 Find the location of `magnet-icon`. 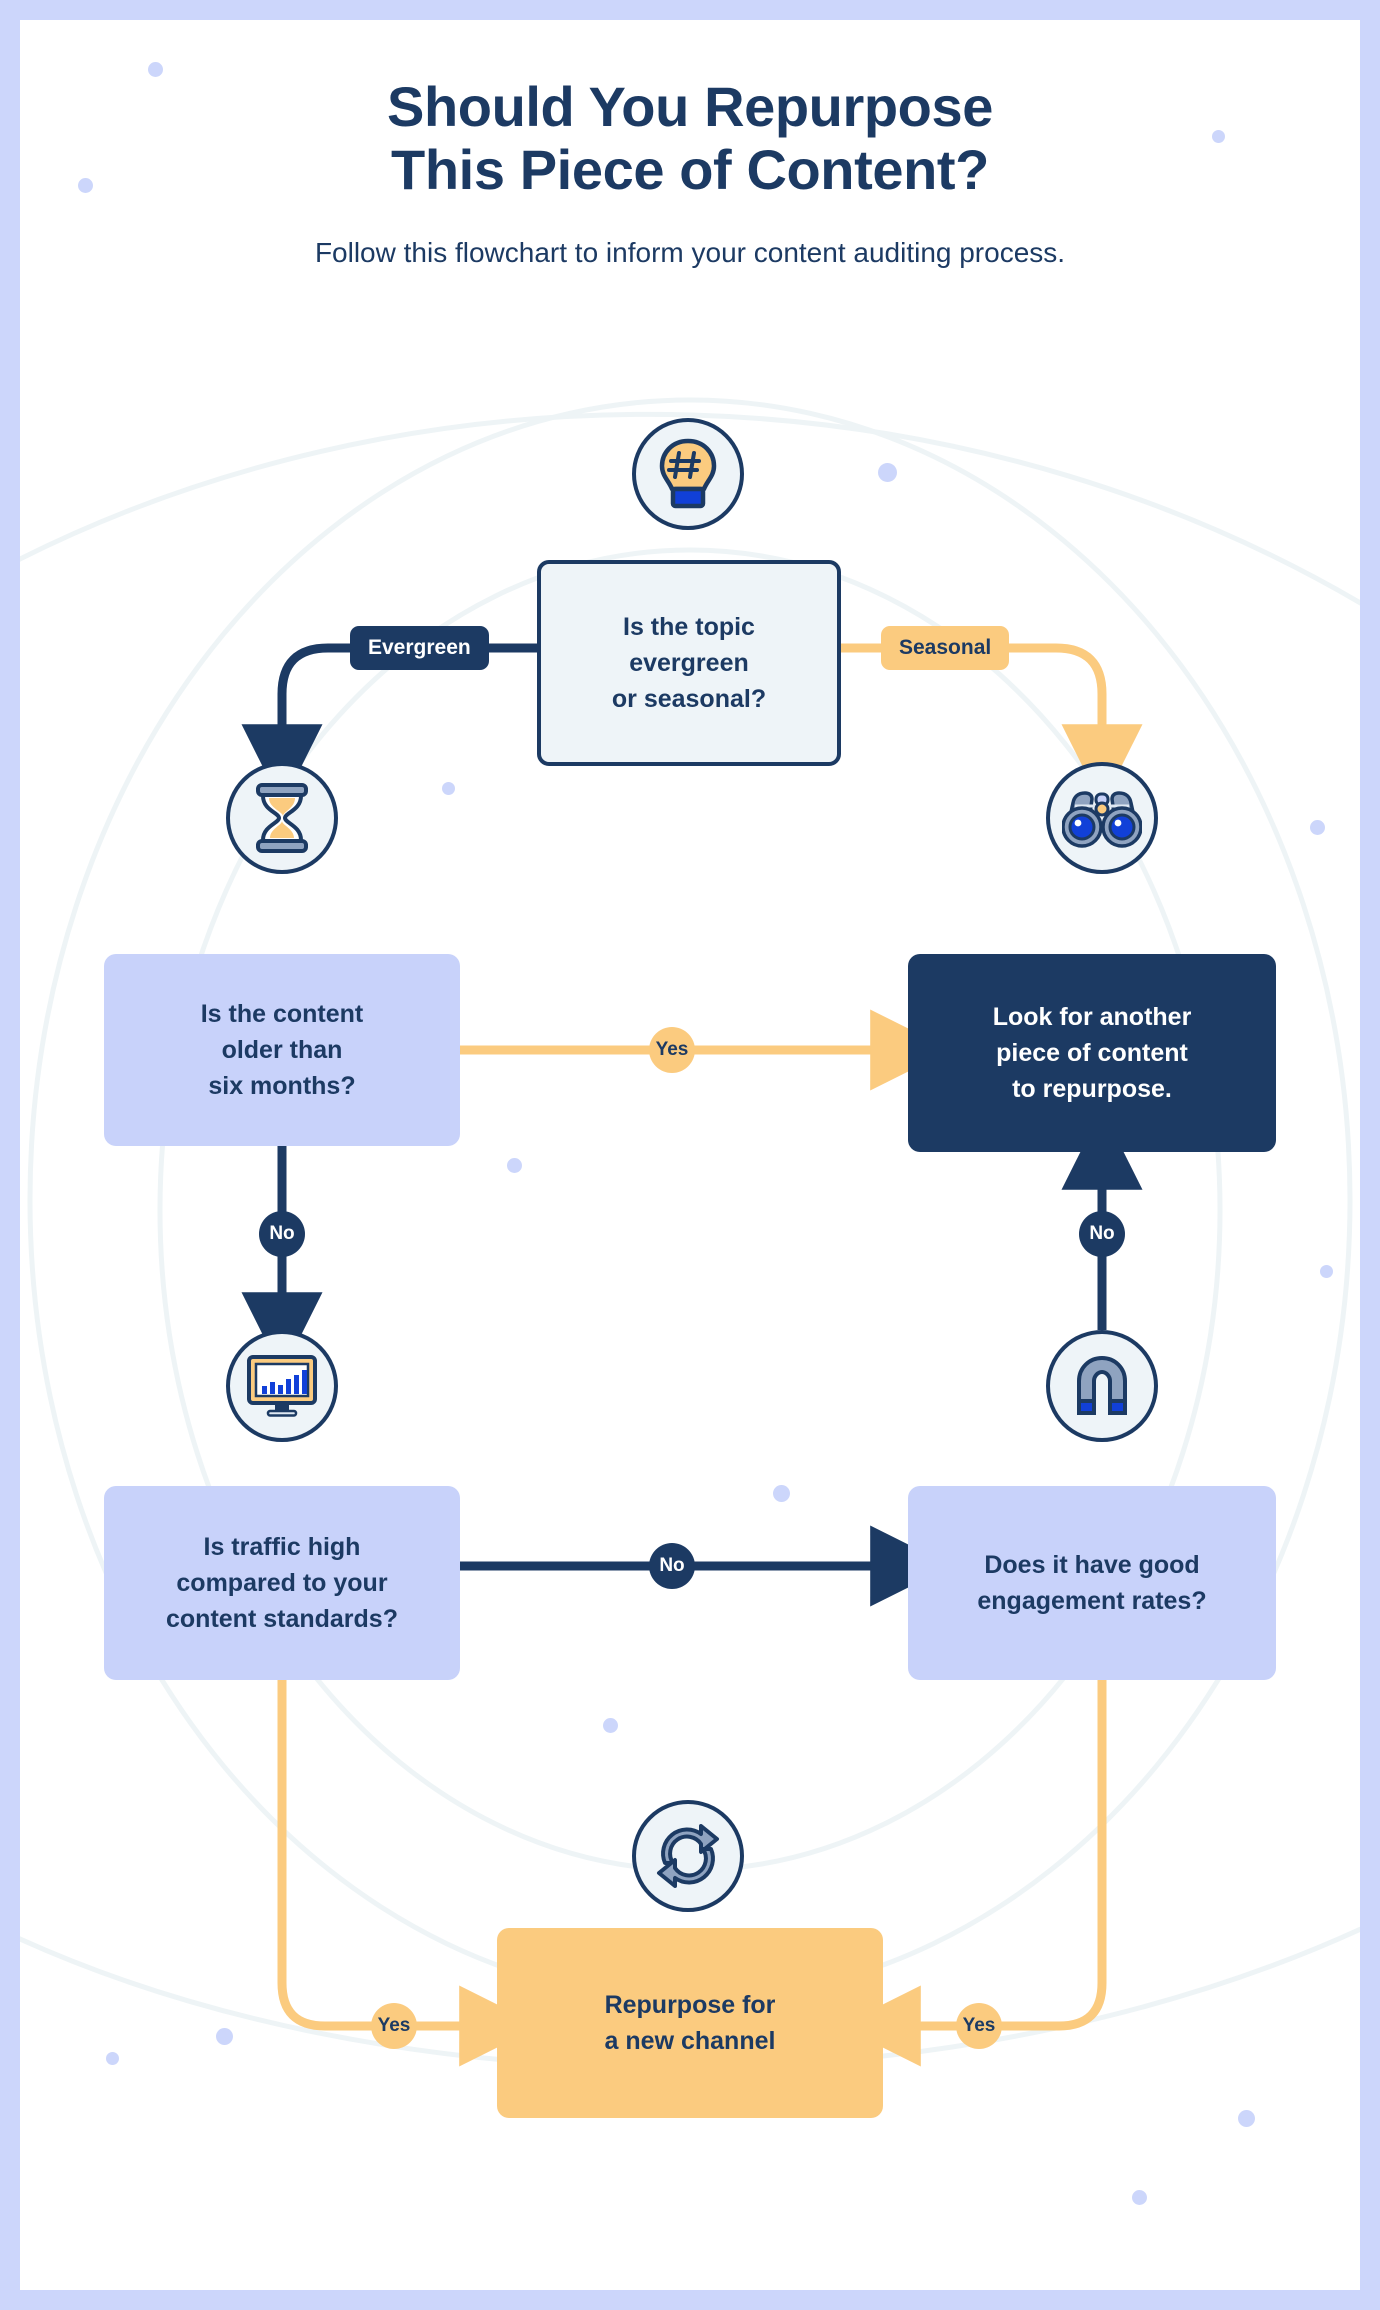

magnet-icon is located at coordinates (1102, 1385).